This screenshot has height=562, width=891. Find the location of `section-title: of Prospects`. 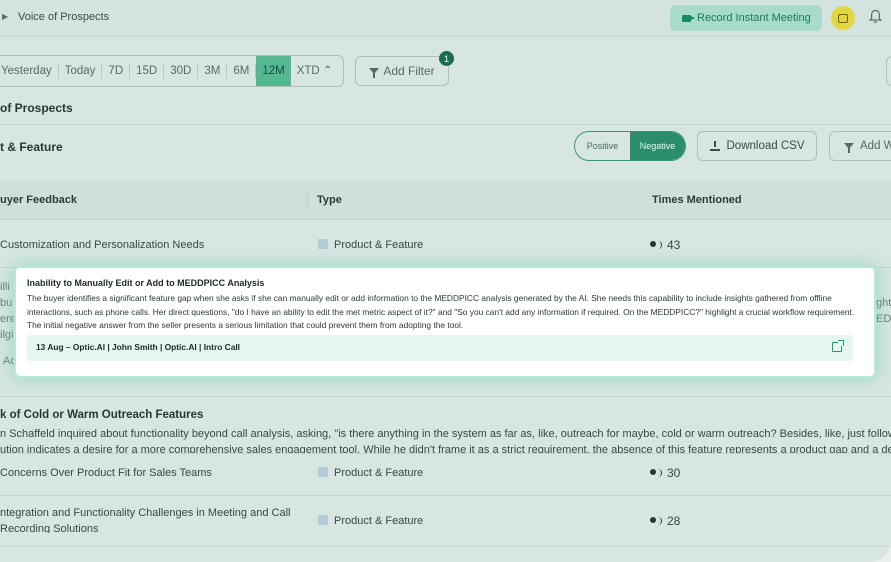

section-title: of Prospects is located at coordinates (36, 108).